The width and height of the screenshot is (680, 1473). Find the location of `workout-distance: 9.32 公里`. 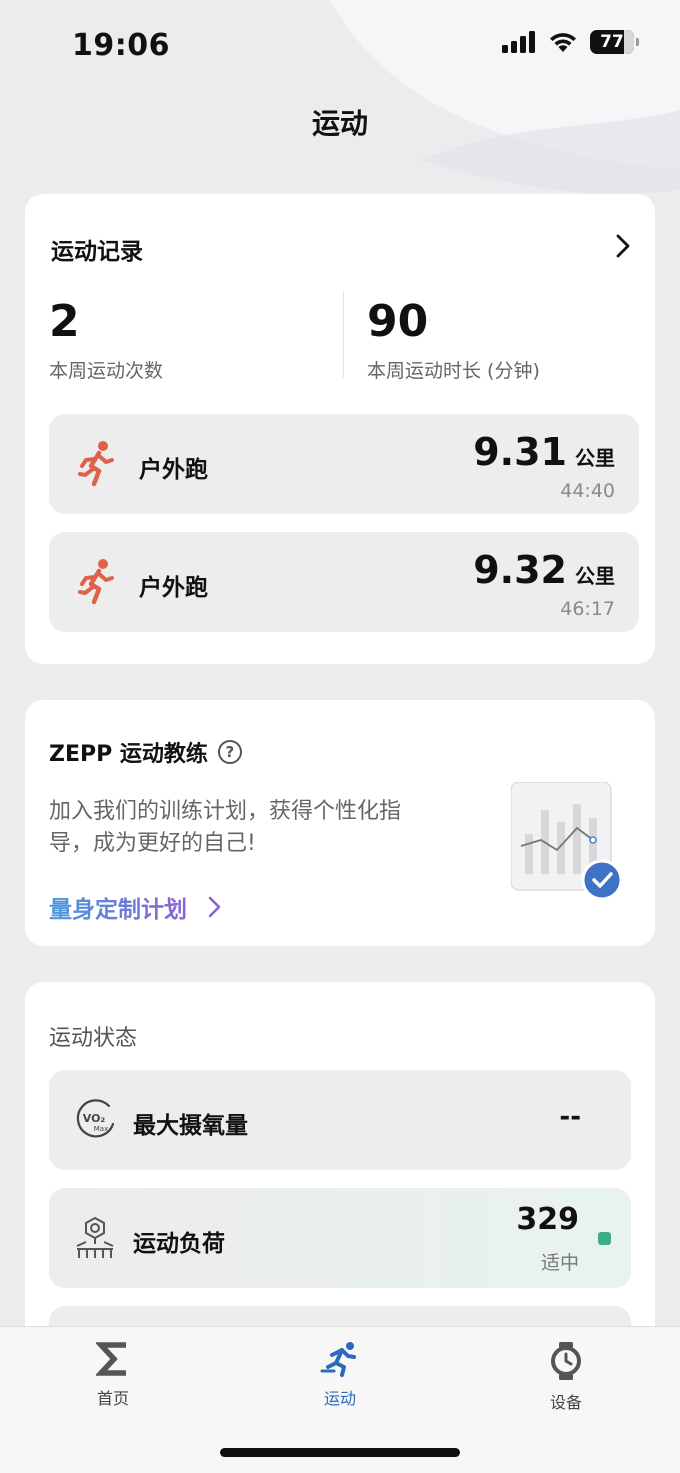

workout-distance: 9.32 公里 is located at coordinates (544, 570).